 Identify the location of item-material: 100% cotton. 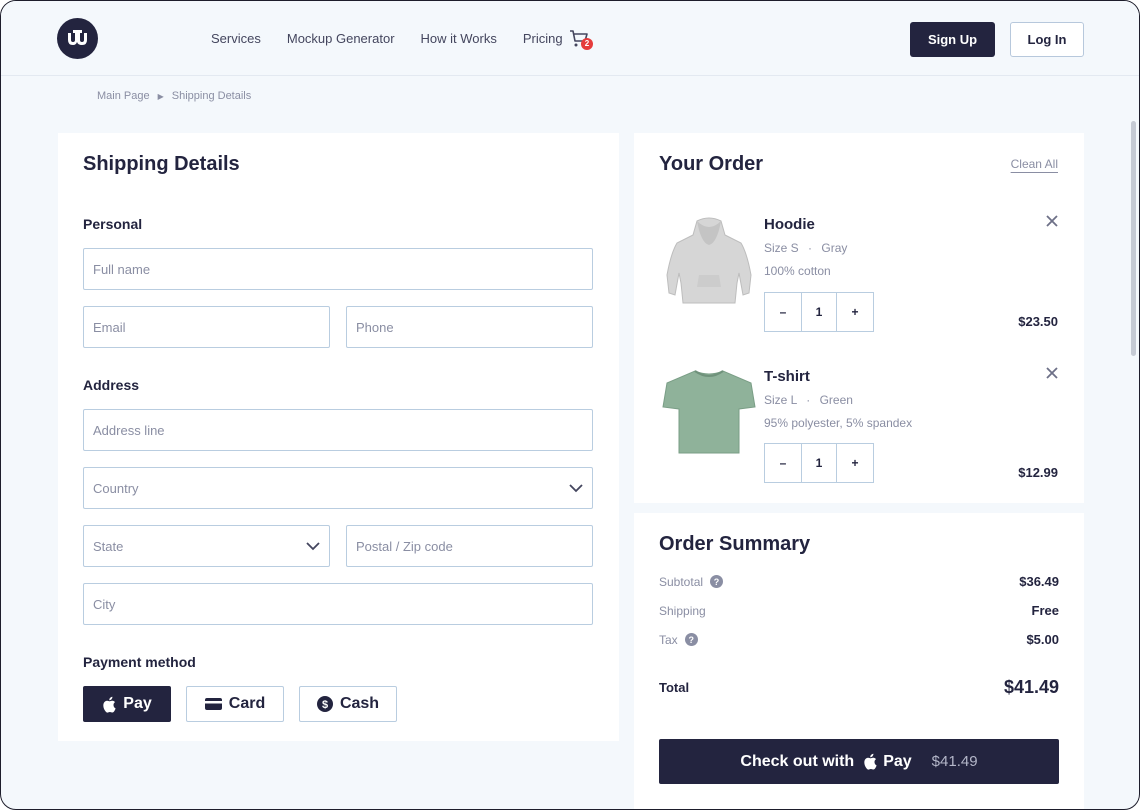
(797, 271).